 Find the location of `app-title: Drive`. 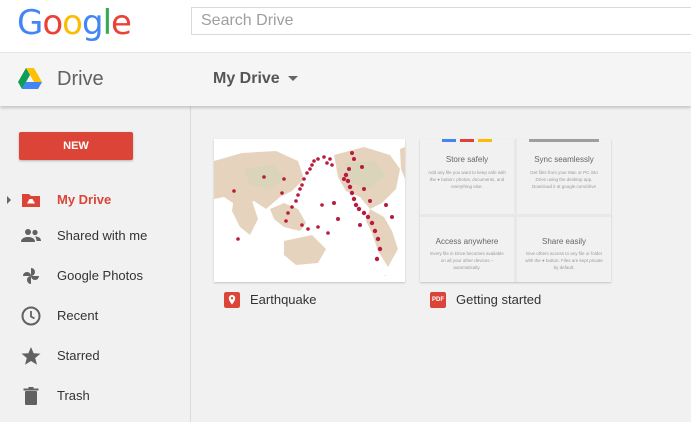

app-title: Drive is located at coordinates (80, 79).